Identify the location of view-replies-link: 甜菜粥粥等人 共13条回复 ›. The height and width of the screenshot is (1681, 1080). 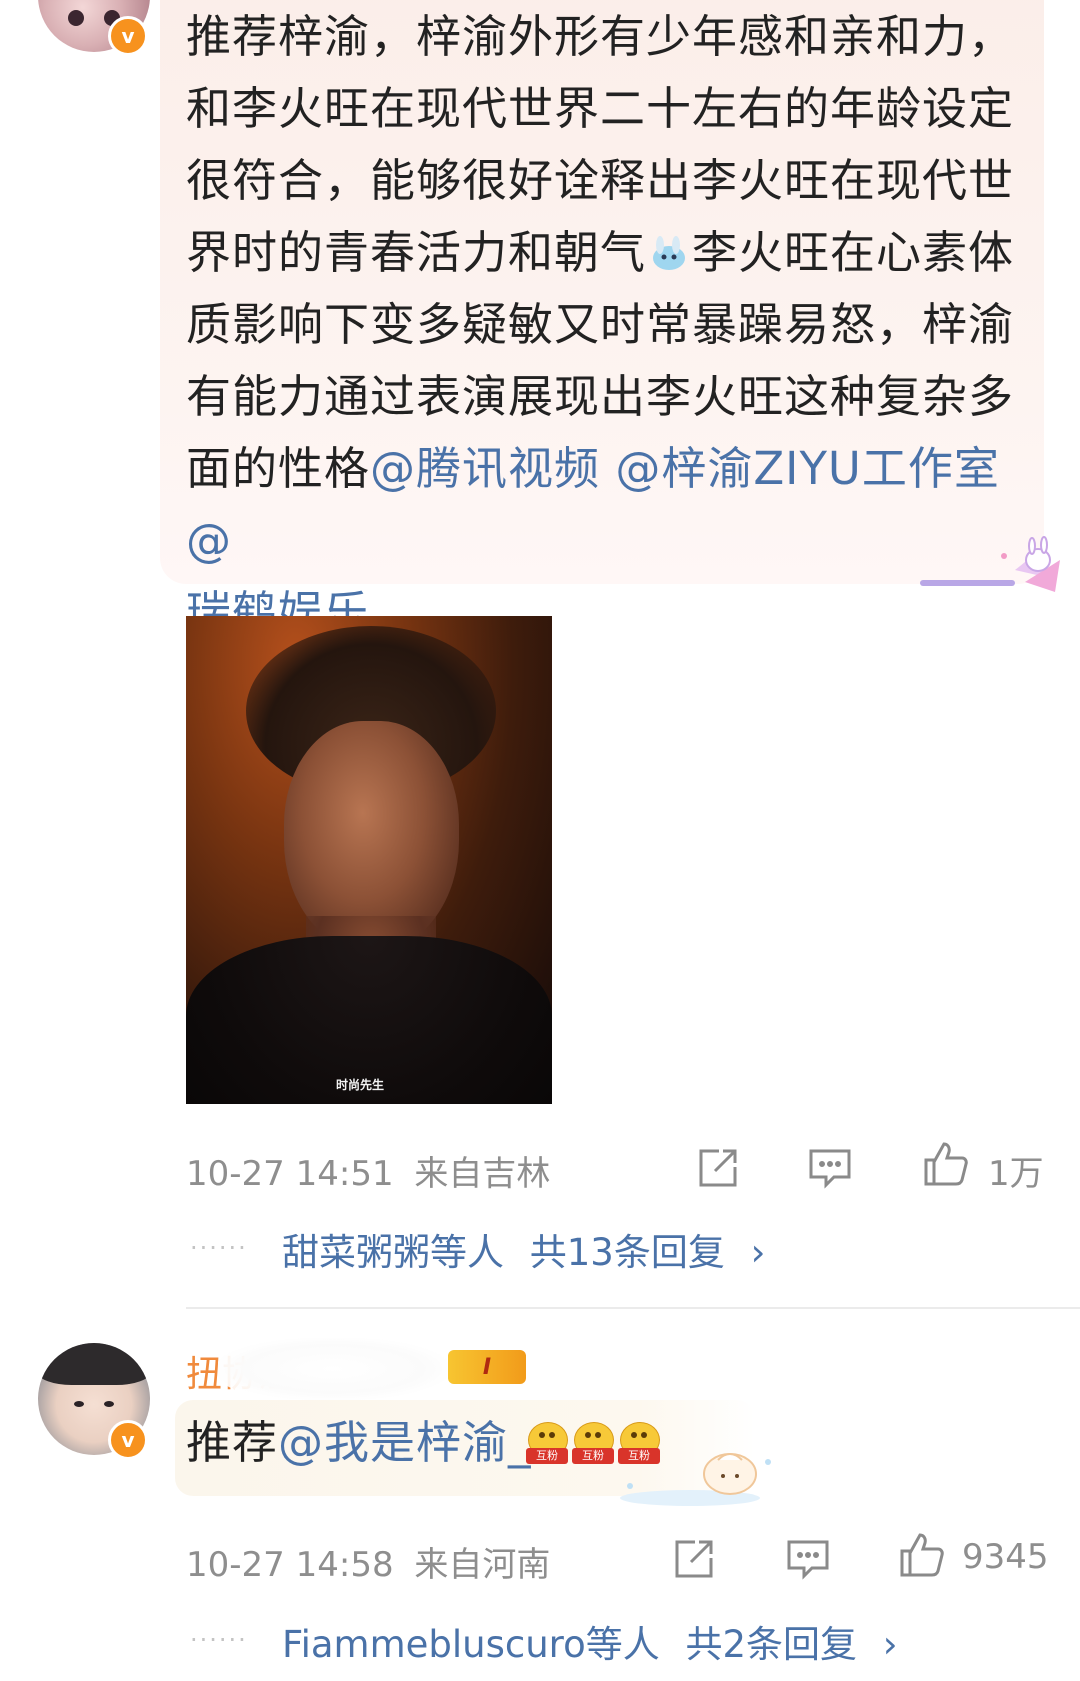
(523, 1249).